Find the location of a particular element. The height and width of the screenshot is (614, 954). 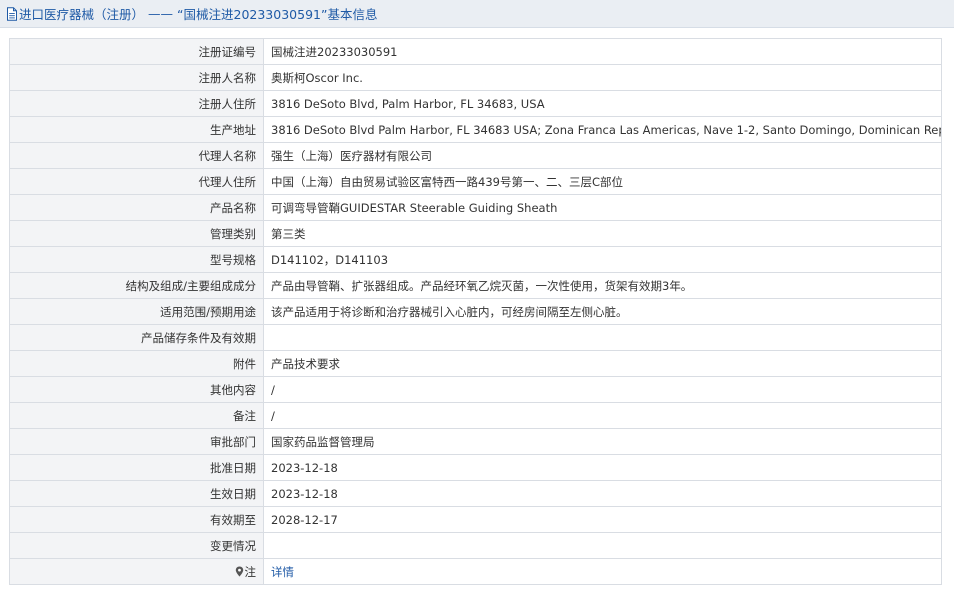

table-row: 有效期至 2028-12-17 is located at coordinates (475, 519).